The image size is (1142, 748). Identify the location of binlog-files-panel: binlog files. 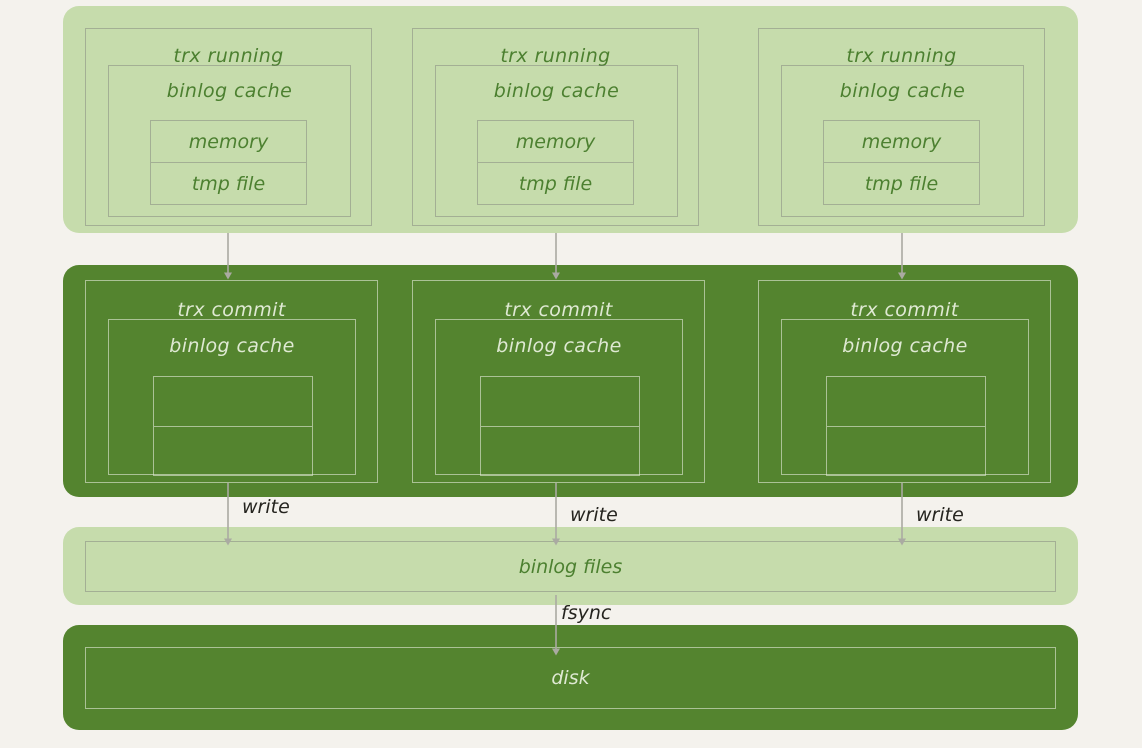
(570, 566).